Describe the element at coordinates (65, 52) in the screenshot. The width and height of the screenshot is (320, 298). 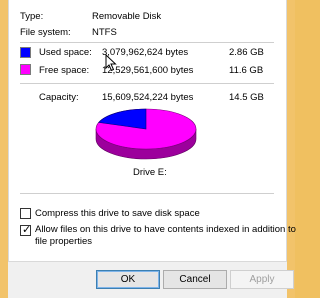
I see `used-space-label: Used space:` at that location.